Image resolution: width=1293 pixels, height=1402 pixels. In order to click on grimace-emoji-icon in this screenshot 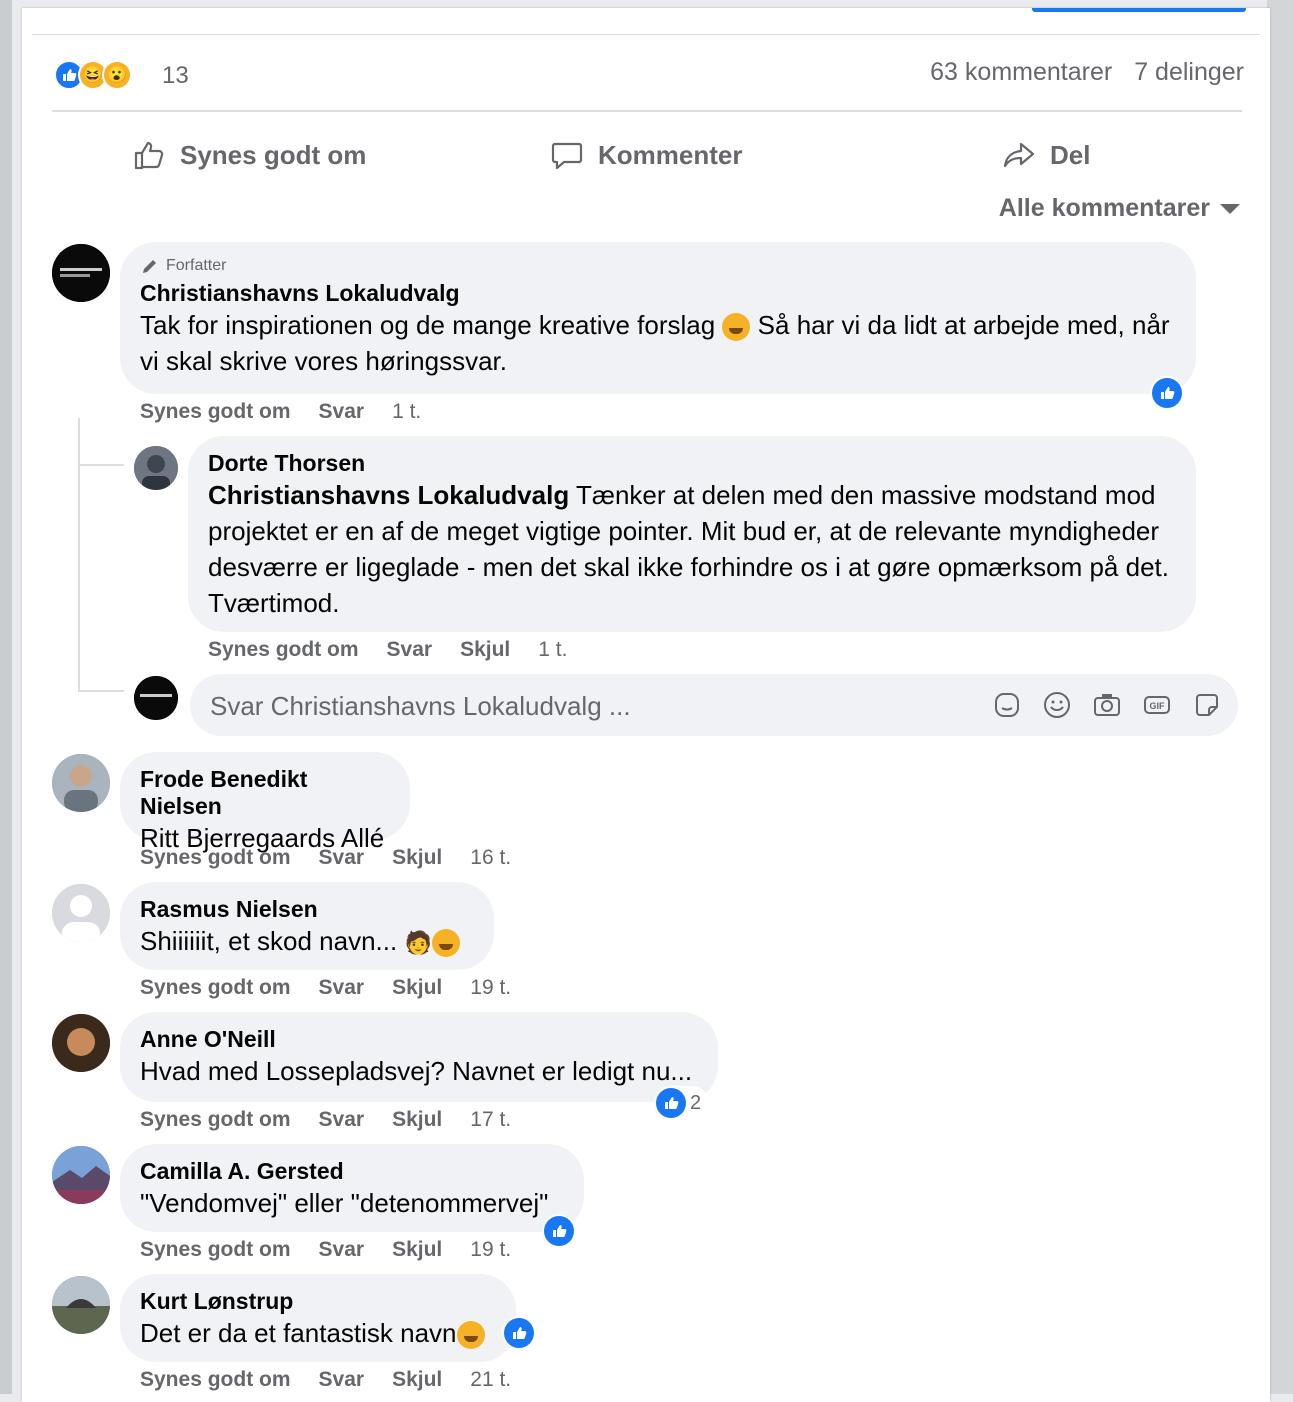, I will do `click(445, 943)`.